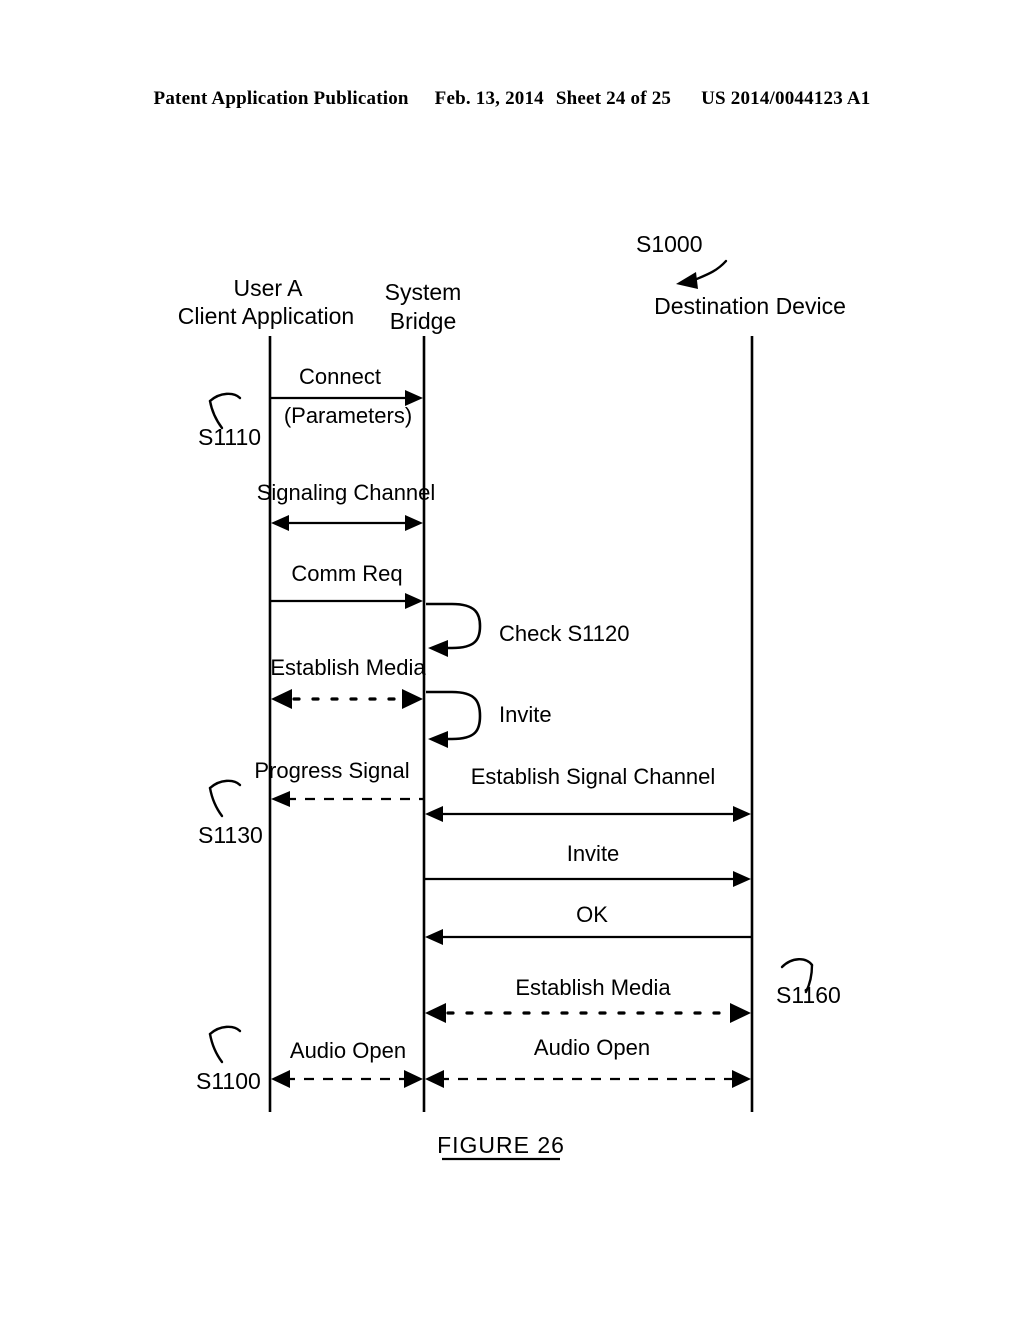  I want to click on message-loop-check, so click(454, 626).